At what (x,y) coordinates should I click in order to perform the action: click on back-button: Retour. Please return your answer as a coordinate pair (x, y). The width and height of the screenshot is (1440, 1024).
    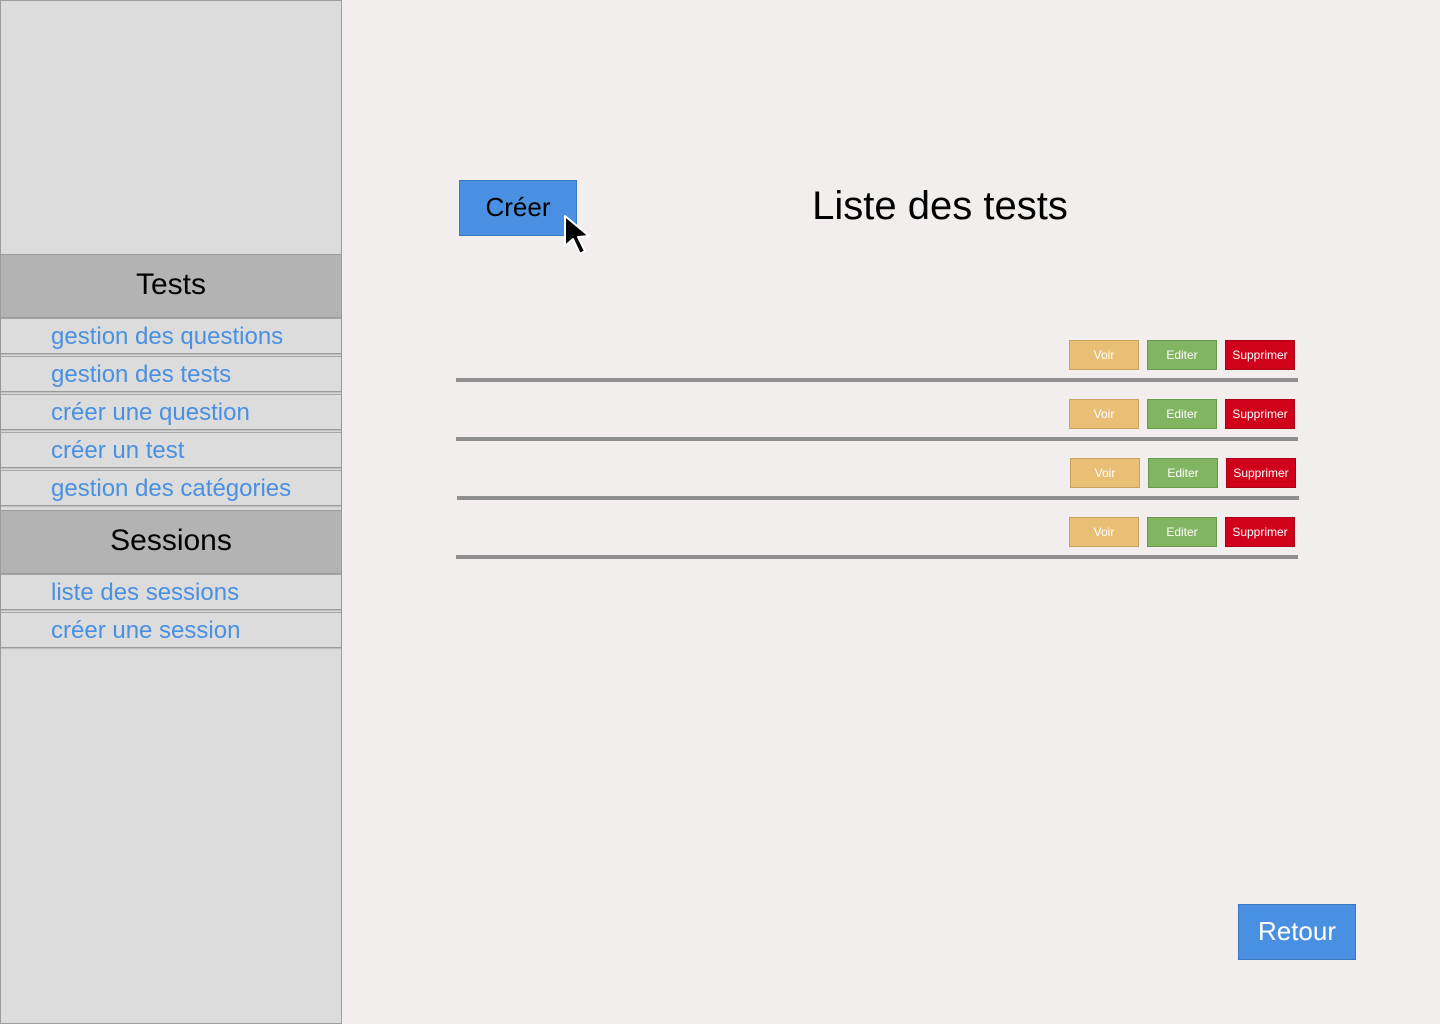
    Looking at the image, I should click on (1297, 932).